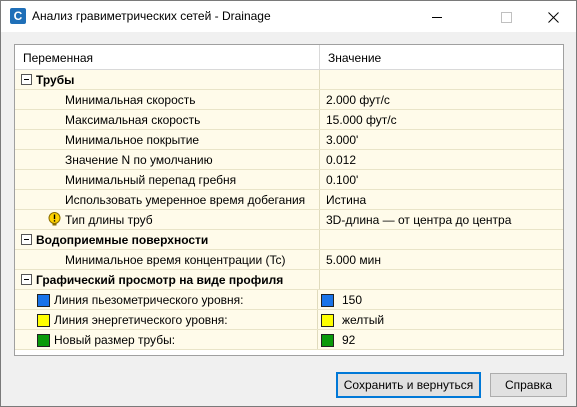  I want to click on property-value: 3D-длина — от центра до центра, so click(418, 220).